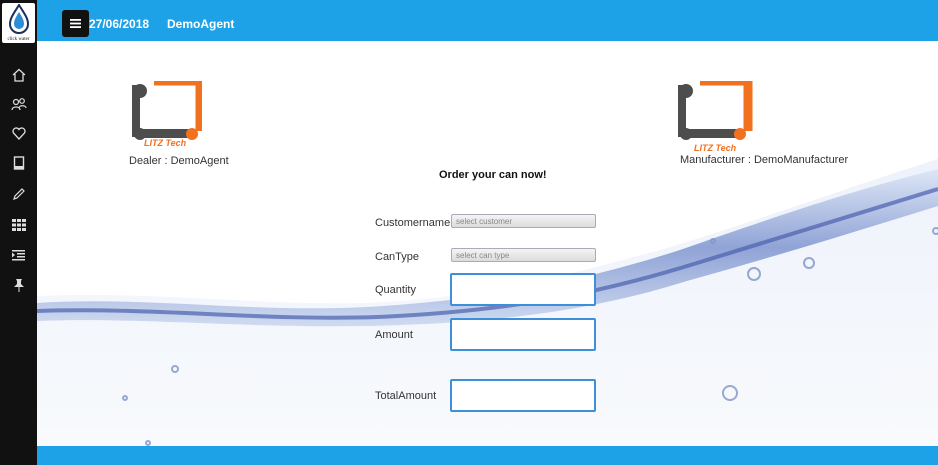 This screenshot has height=465, width=938. What do you see at coordinates (168, 114) in the screenshot?
I see `dealer-logo: LITZ Tech` at bounding box center [168, 114].